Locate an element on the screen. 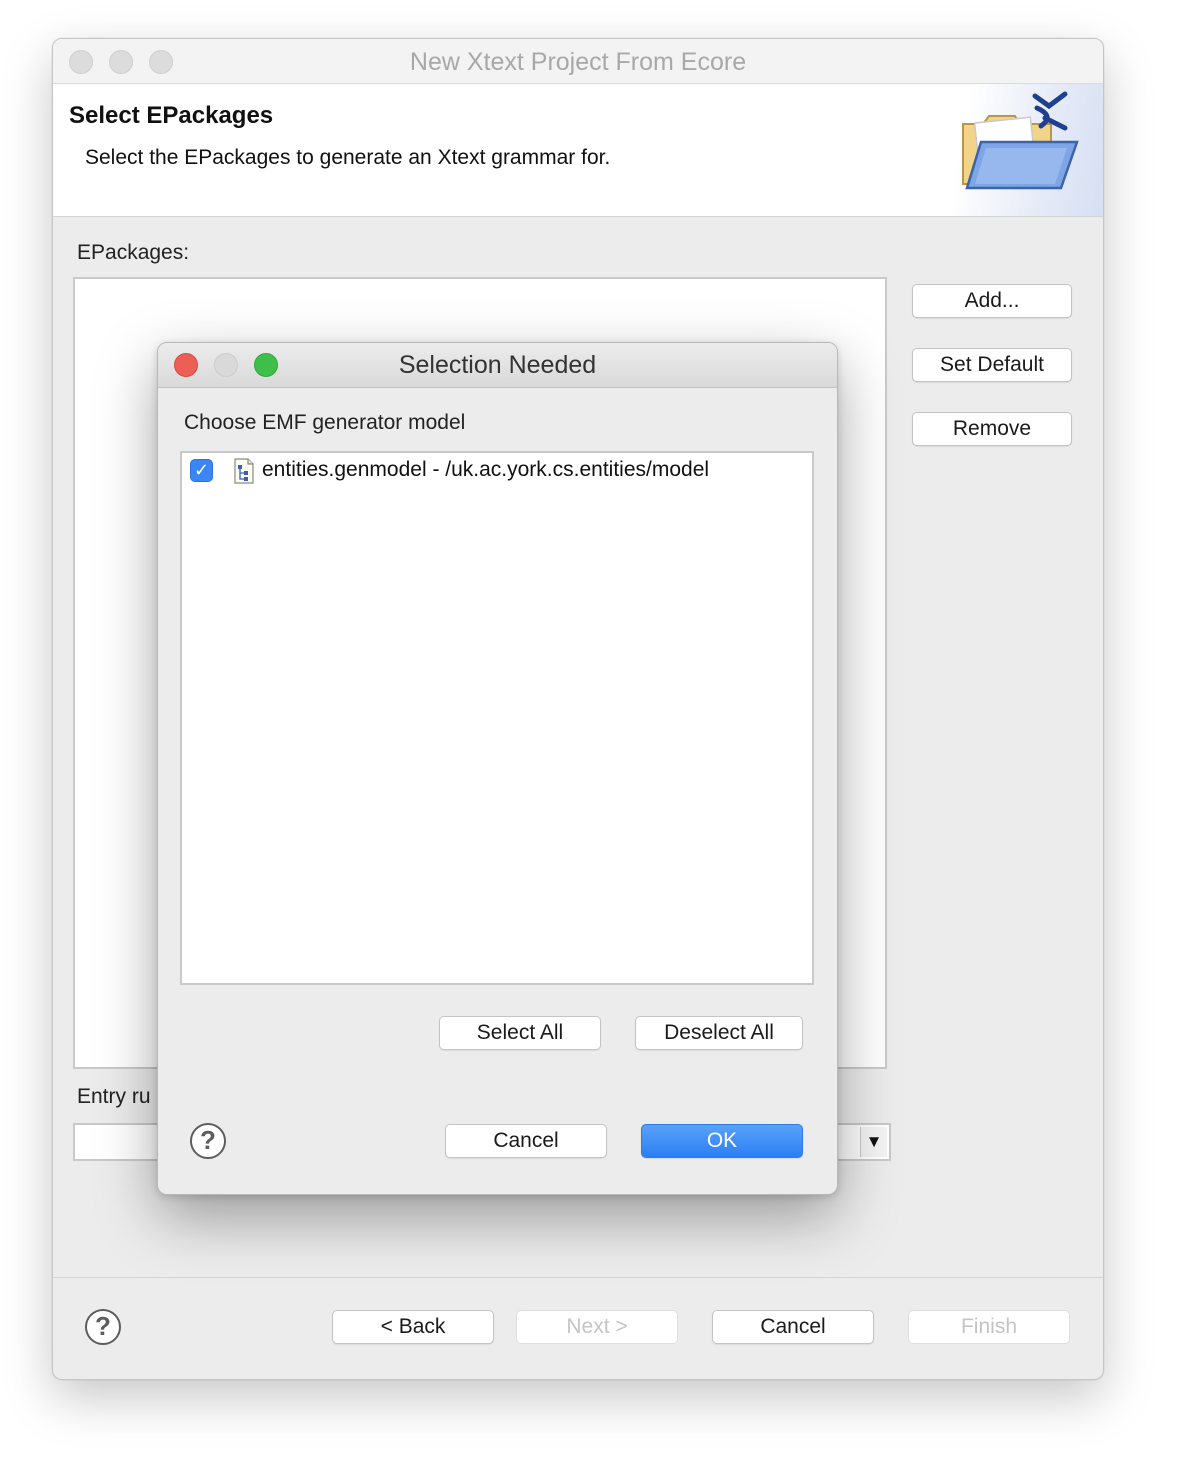  page-title: Select EPackages is located at coordinates (171, 115).